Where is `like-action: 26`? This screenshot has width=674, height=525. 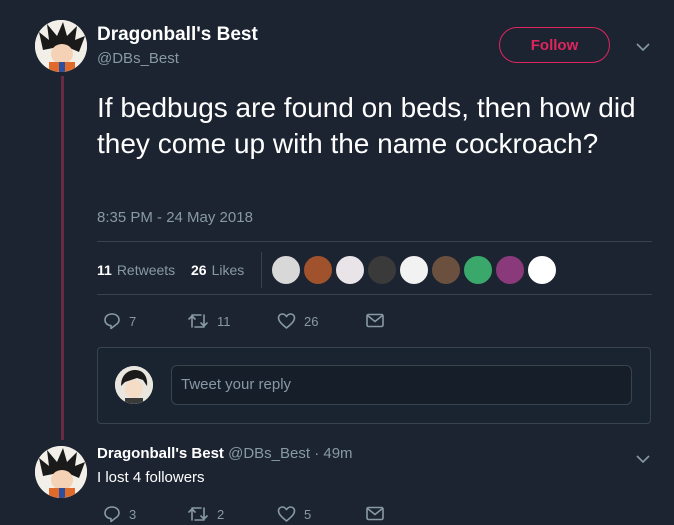 like-action: 26 is located at coordinates (297, 321).